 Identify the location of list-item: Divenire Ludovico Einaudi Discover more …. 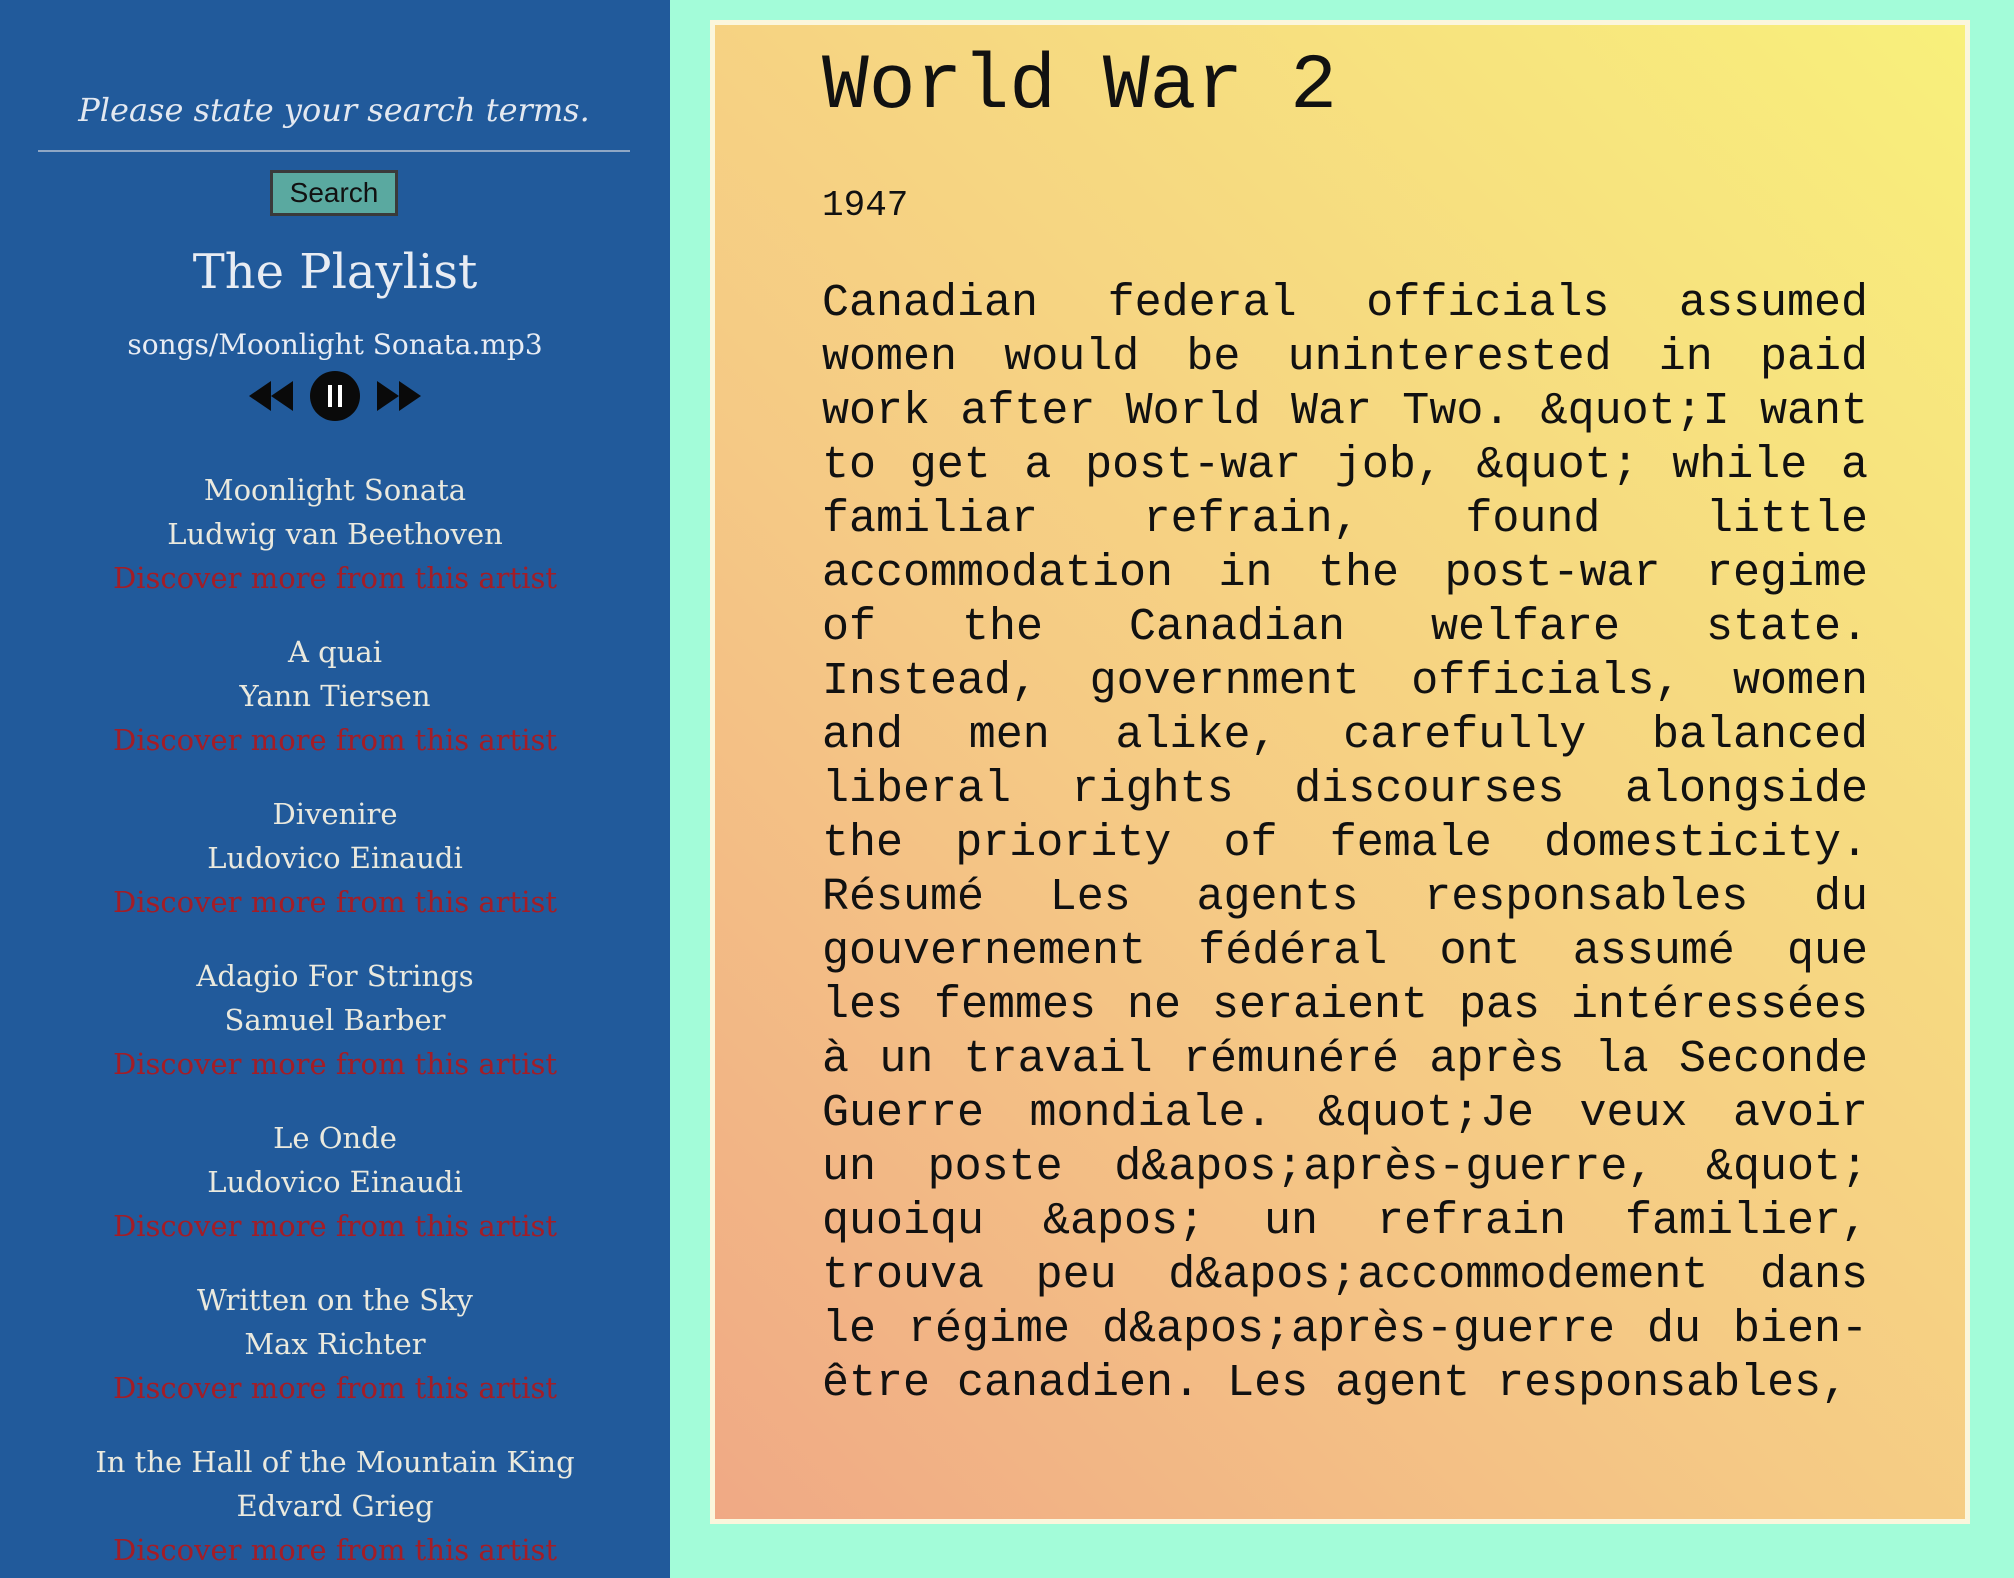
(335, 873).